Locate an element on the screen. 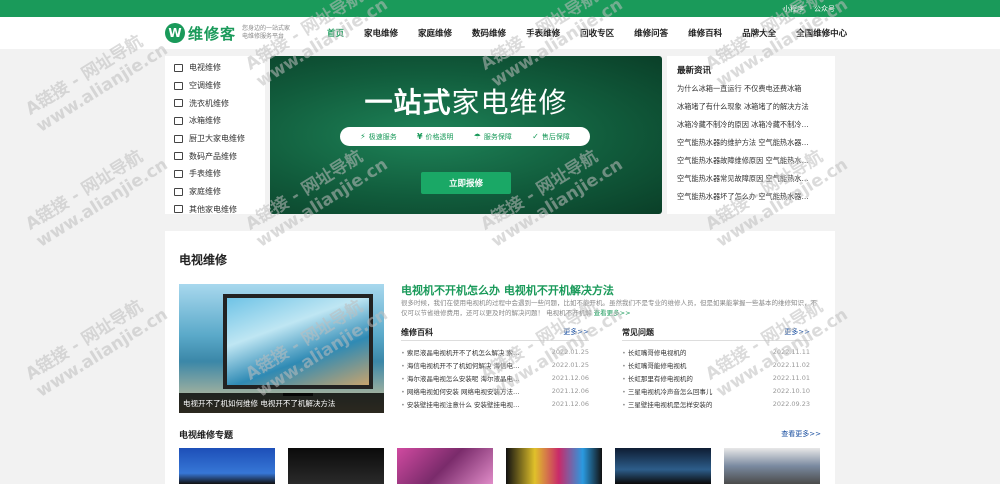 This screenshot has width=1000, height=484. faq-list-title: 常见问题 is located at coordinates (638, 332).